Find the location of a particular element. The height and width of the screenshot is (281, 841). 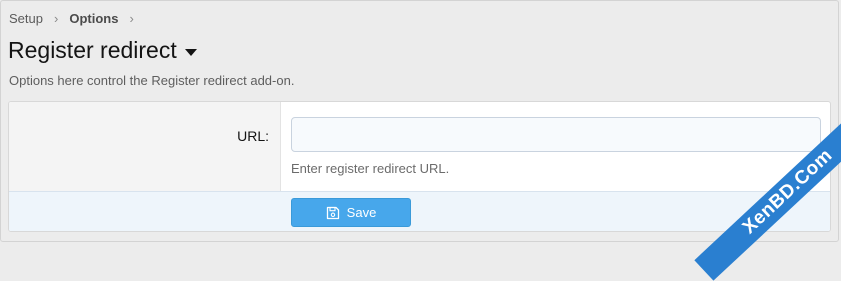

floppy-disk-icon is located at coordinates (332, 212).